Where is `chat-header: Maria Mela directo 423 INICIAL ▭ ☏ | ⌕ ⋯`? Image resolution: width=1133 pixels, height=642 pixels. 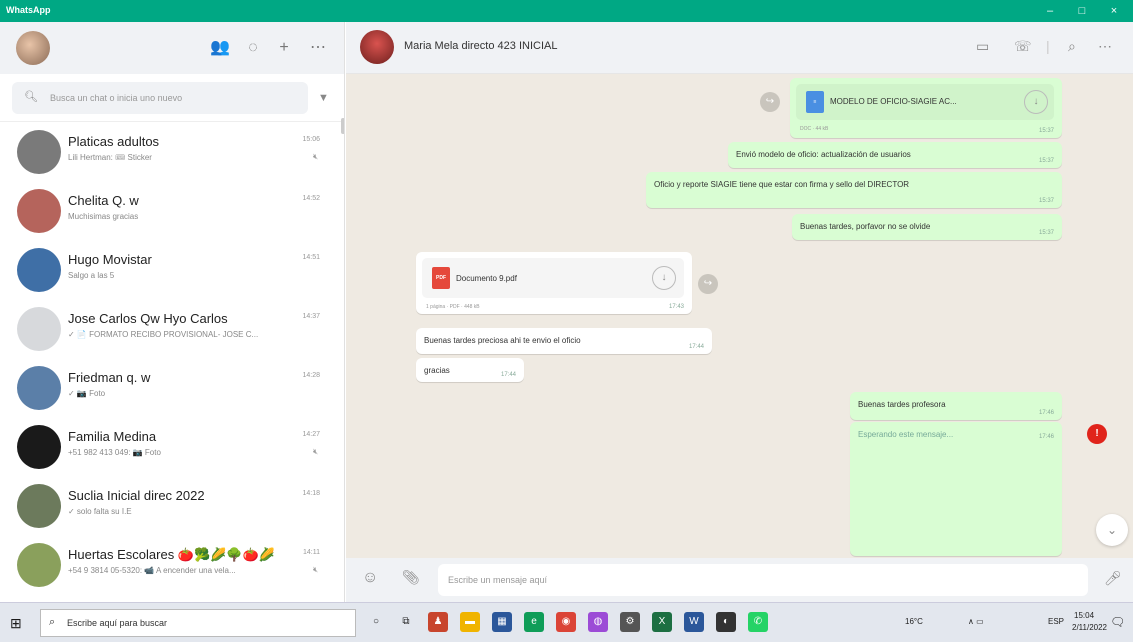
chat-header: Maria Mela directo 423 INICIAL ▭ ☏ | ⌕ ⋯ is located at coordinates (739, 48).